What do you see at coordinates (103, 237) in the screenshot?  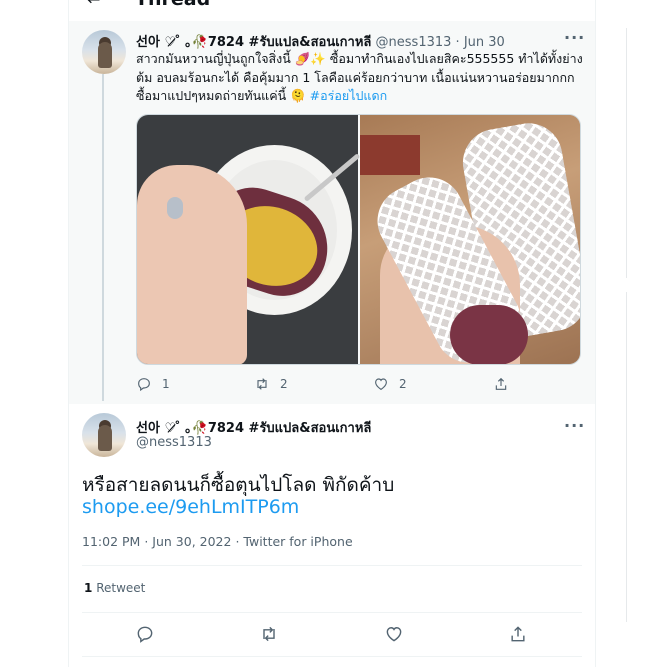 I see `thread-connector-line` at bounding box center [103, 237].